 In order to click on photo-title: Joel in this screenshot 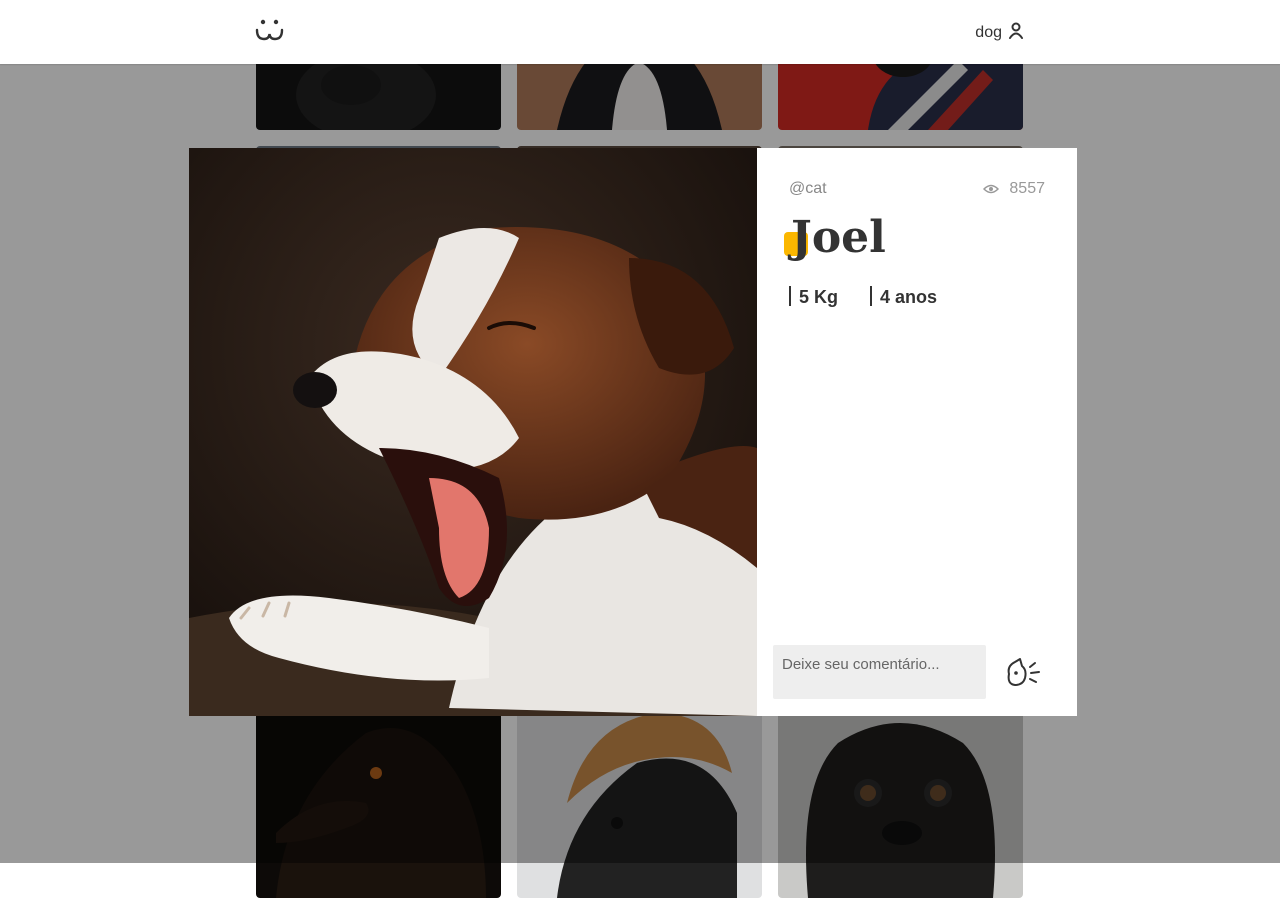, I will do `click(838, 238)`.